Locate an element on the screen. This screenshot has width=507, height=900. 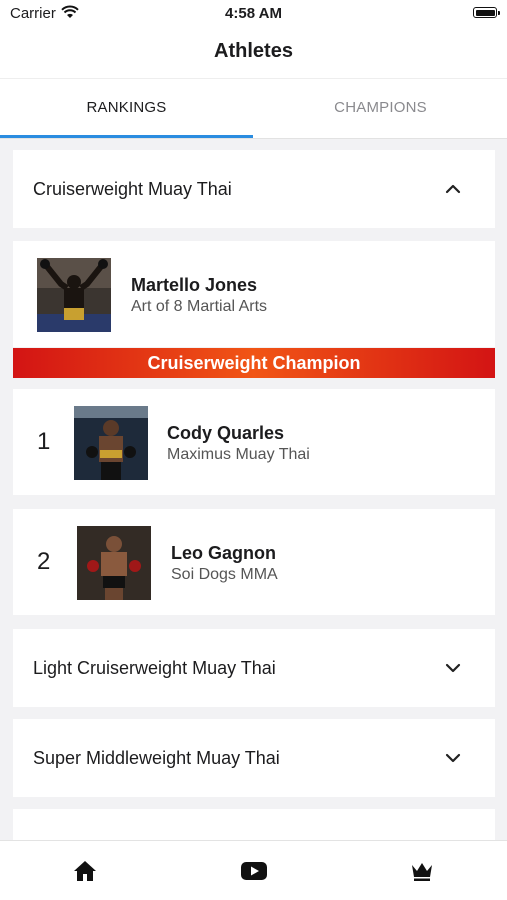
champion-name: Martello Jones is located at coordinates (194, 285).